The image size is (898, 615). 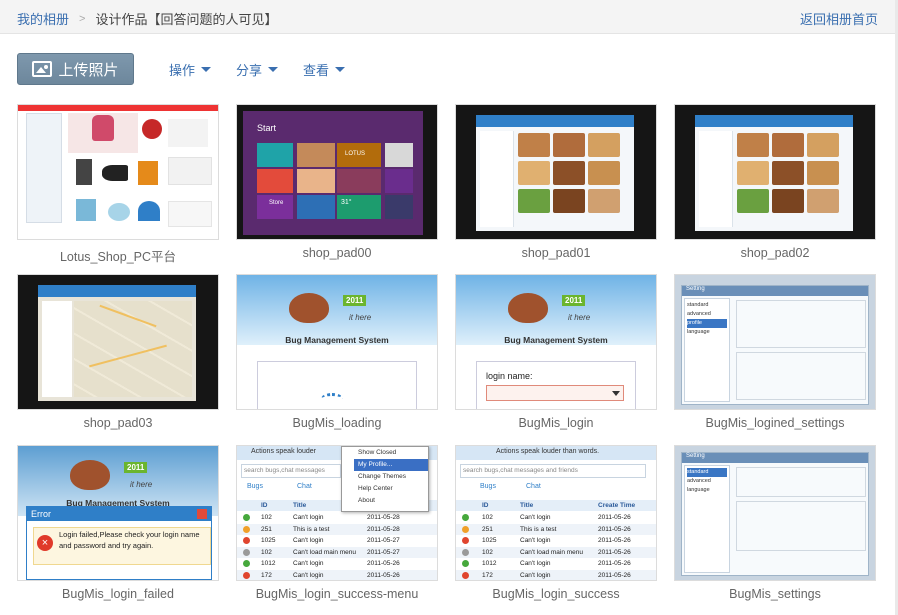 I want to click on album-title: 设计作品【回答问题的人可见】, so click(x=186, y=19).